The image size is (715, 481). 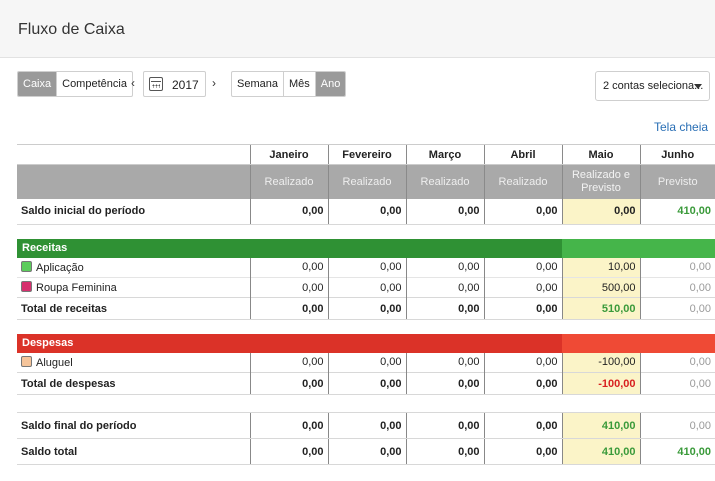 What do you see at coordinates (214, 83) in the screenshot?
I see `next-year-button: ›` at bounding box center [214, 83].